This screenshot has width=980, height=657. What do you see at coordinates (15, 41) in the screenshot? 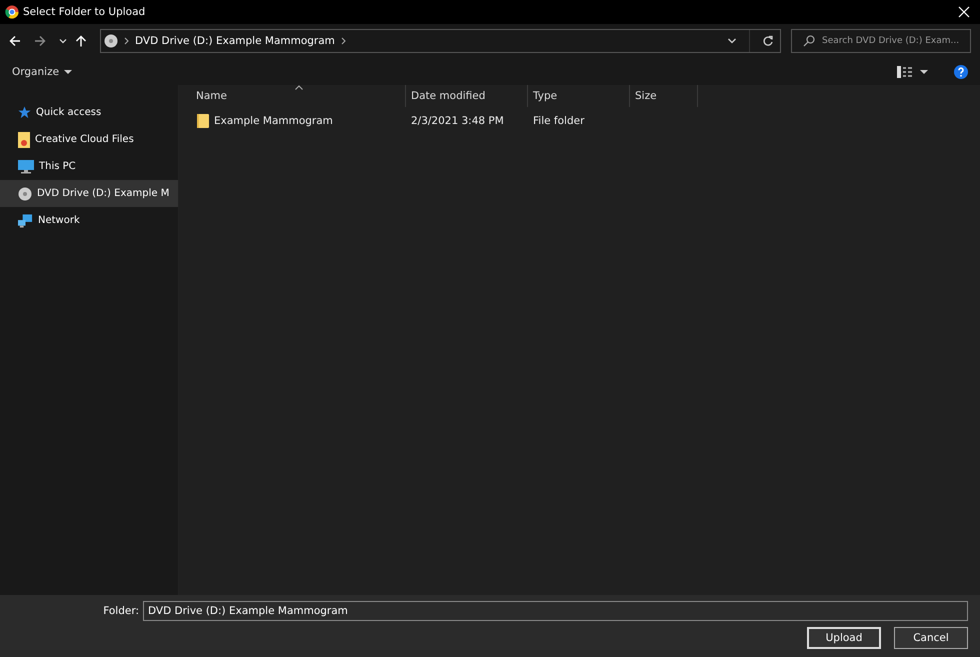
I see `back-arrow-icon` at bounding box center [15, 41].